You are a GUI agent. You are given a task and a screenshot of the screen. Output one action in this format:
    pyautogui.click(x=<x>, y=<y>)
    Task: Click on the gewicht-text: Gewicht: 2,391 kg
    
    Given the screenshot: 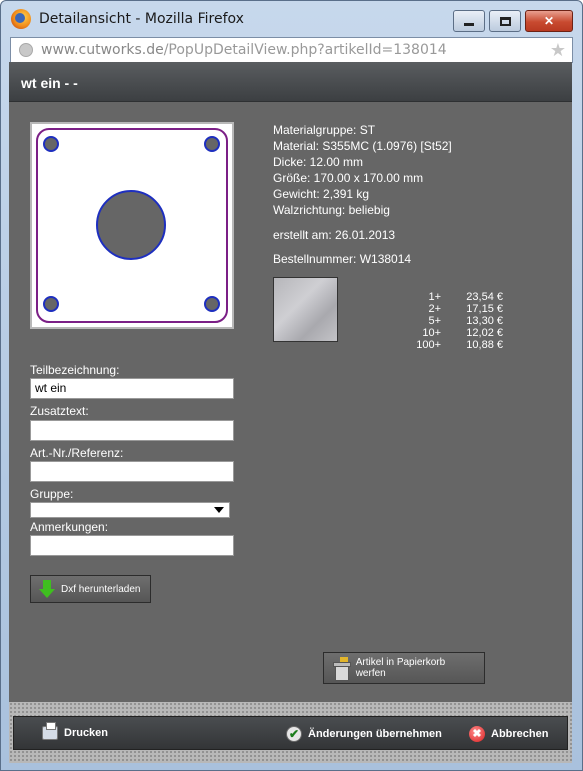 What is the action you would take?
    pyautogui.click(x=321, y=194)
    